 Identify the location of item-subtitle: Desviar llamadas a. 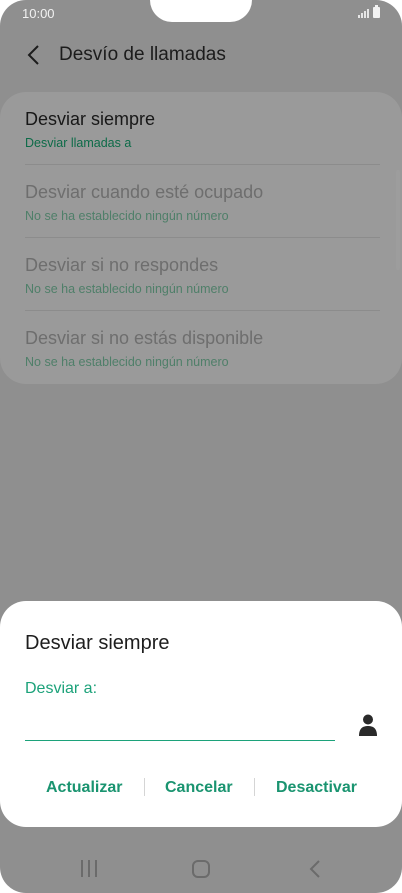
(78, 143).